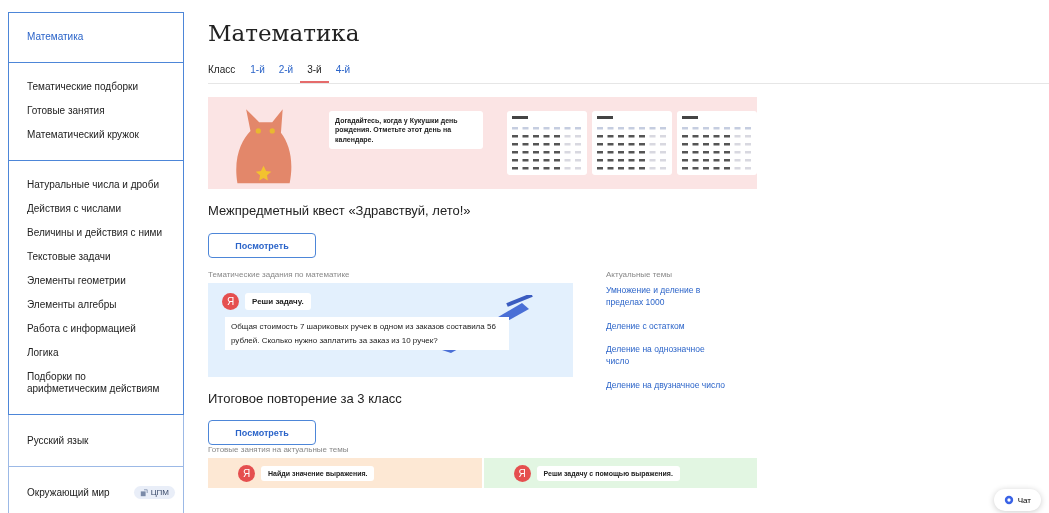 This screenshot has height=513, width=1049. Describe the element at coordinates (279, 274) in the screenshot. I see `section-caption: Тематические задания по математике` at that location.